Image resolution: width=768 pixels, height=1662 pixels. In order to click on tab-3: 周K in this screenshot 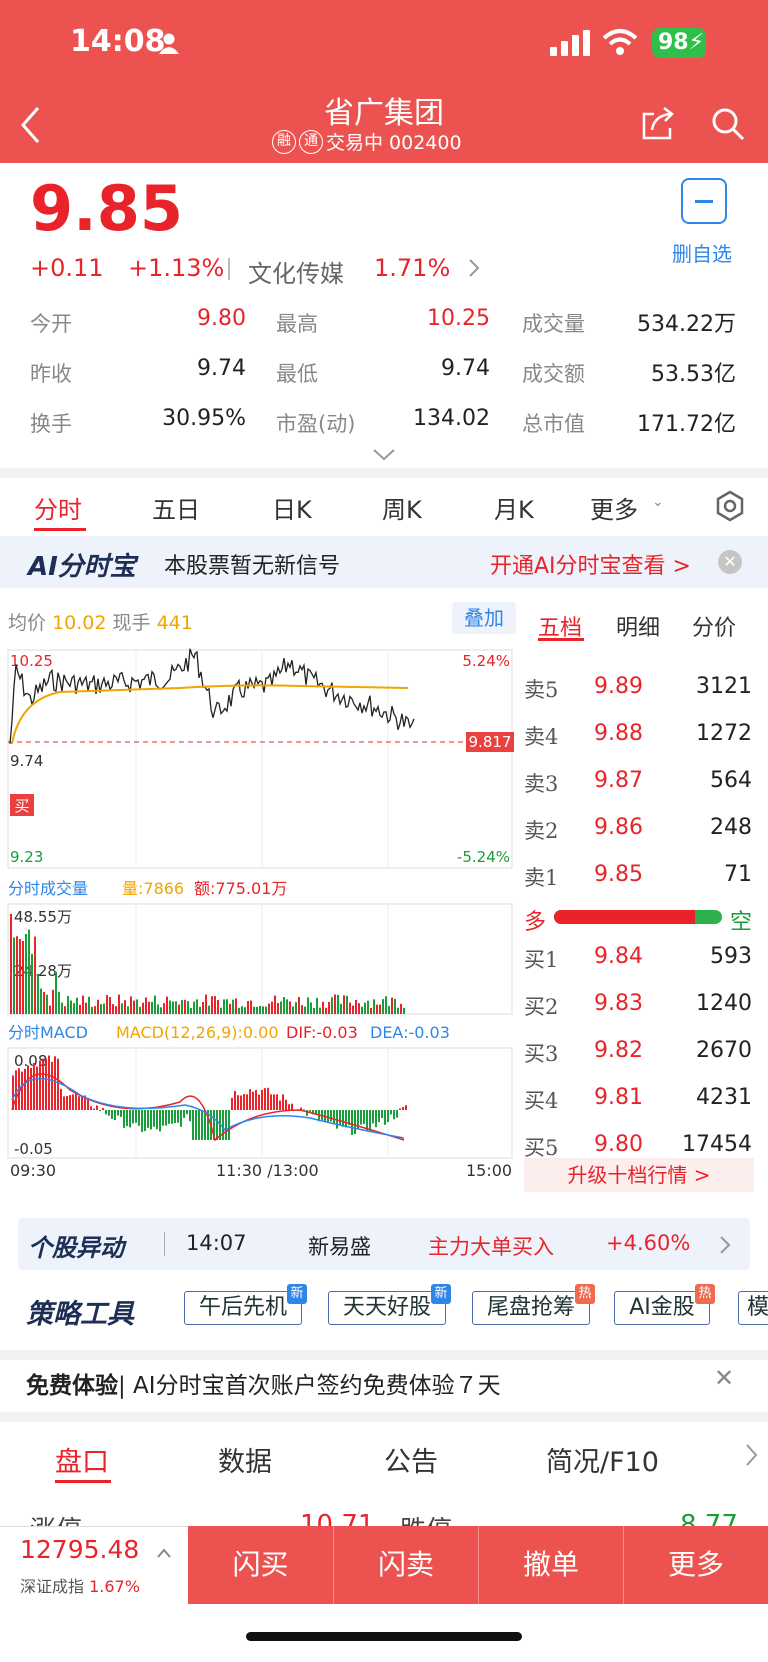, I will do `click(402, 507)`.